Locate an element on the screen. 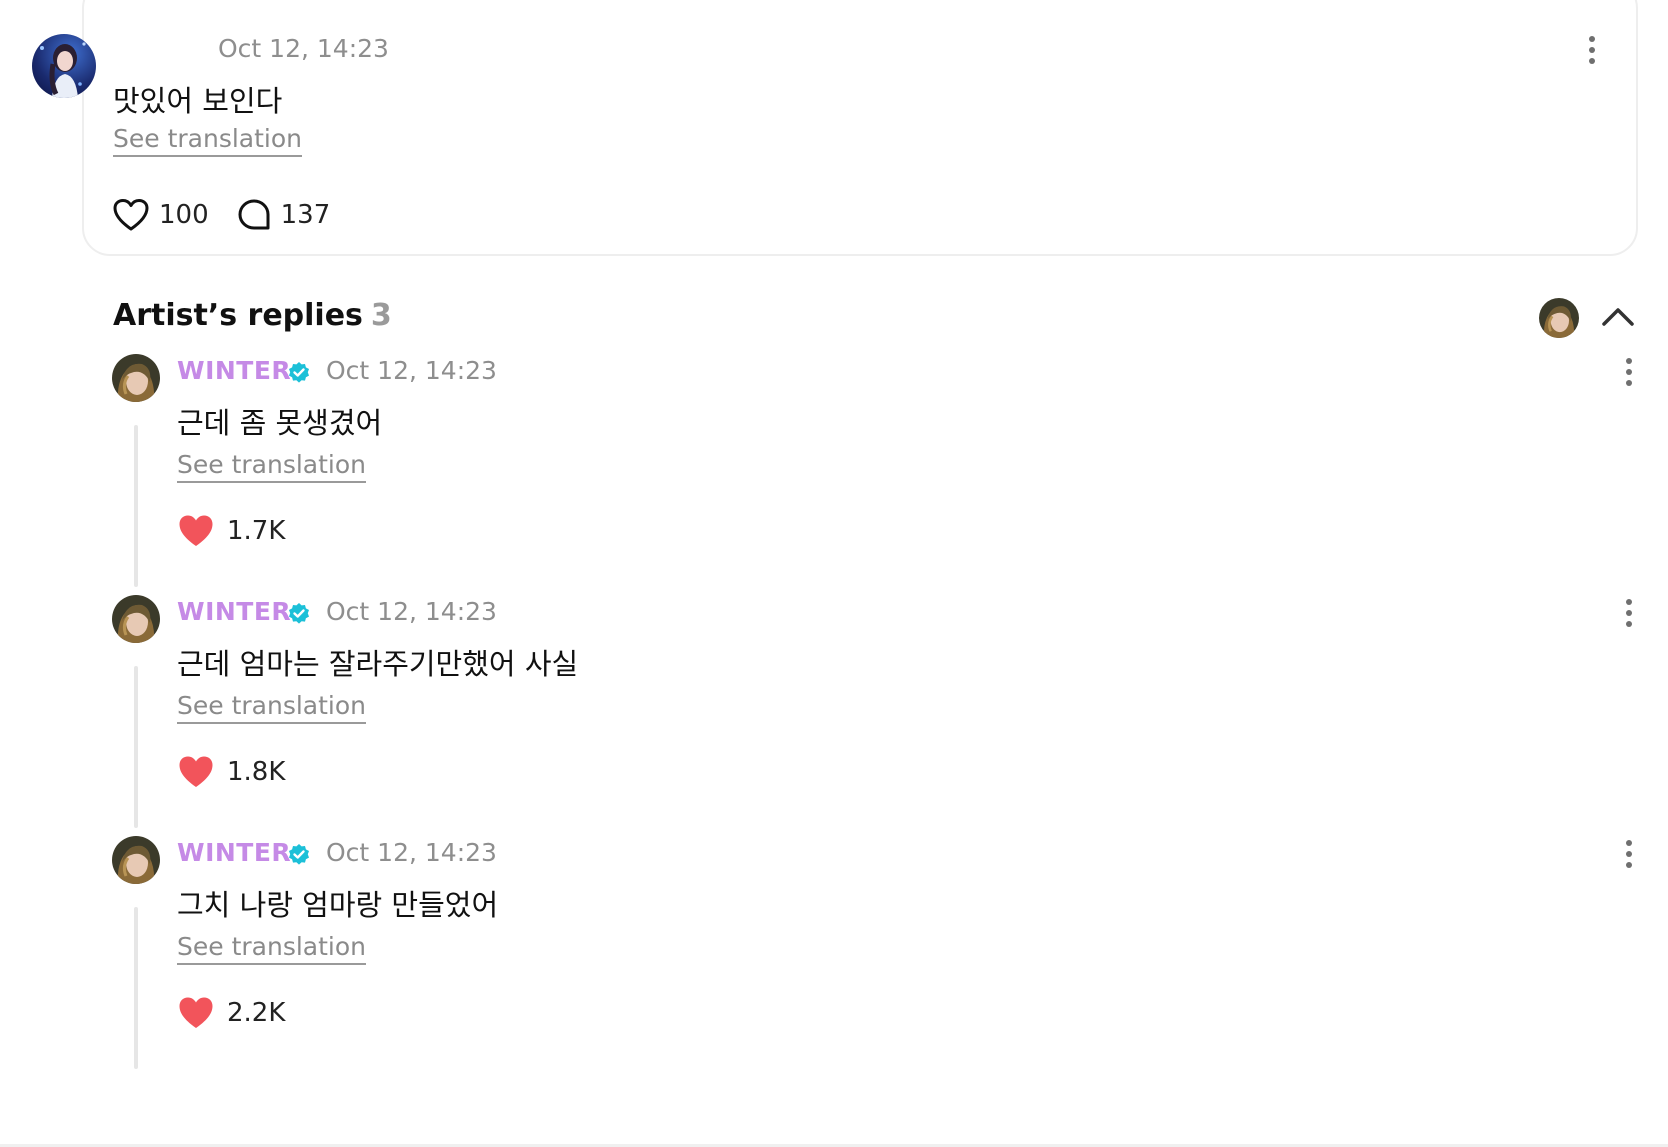  like-button: 2.2K is located at coordinates (231, 1013).